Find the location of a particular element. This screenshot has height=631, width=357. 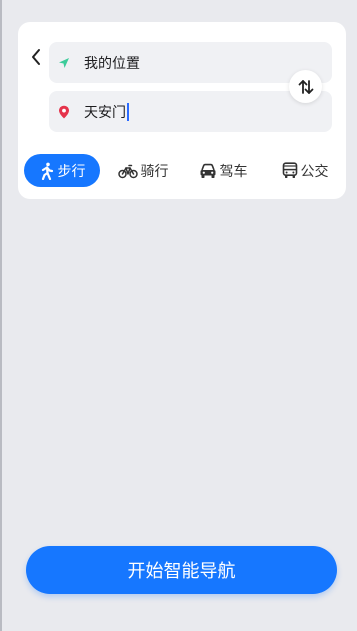

tab-walk: 步行 is located at coordinates (62, 170).